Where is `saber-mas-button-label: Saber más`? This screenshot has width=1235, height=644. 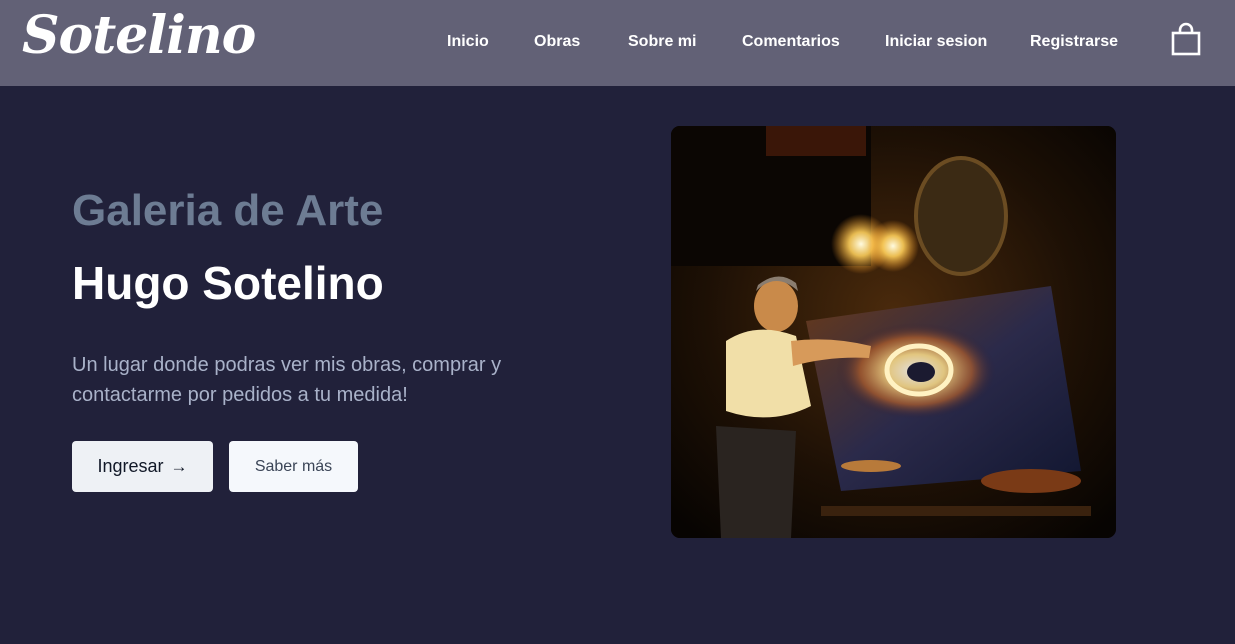 saber-mas-button-label: Saber más is located at coordinates (293, 466).